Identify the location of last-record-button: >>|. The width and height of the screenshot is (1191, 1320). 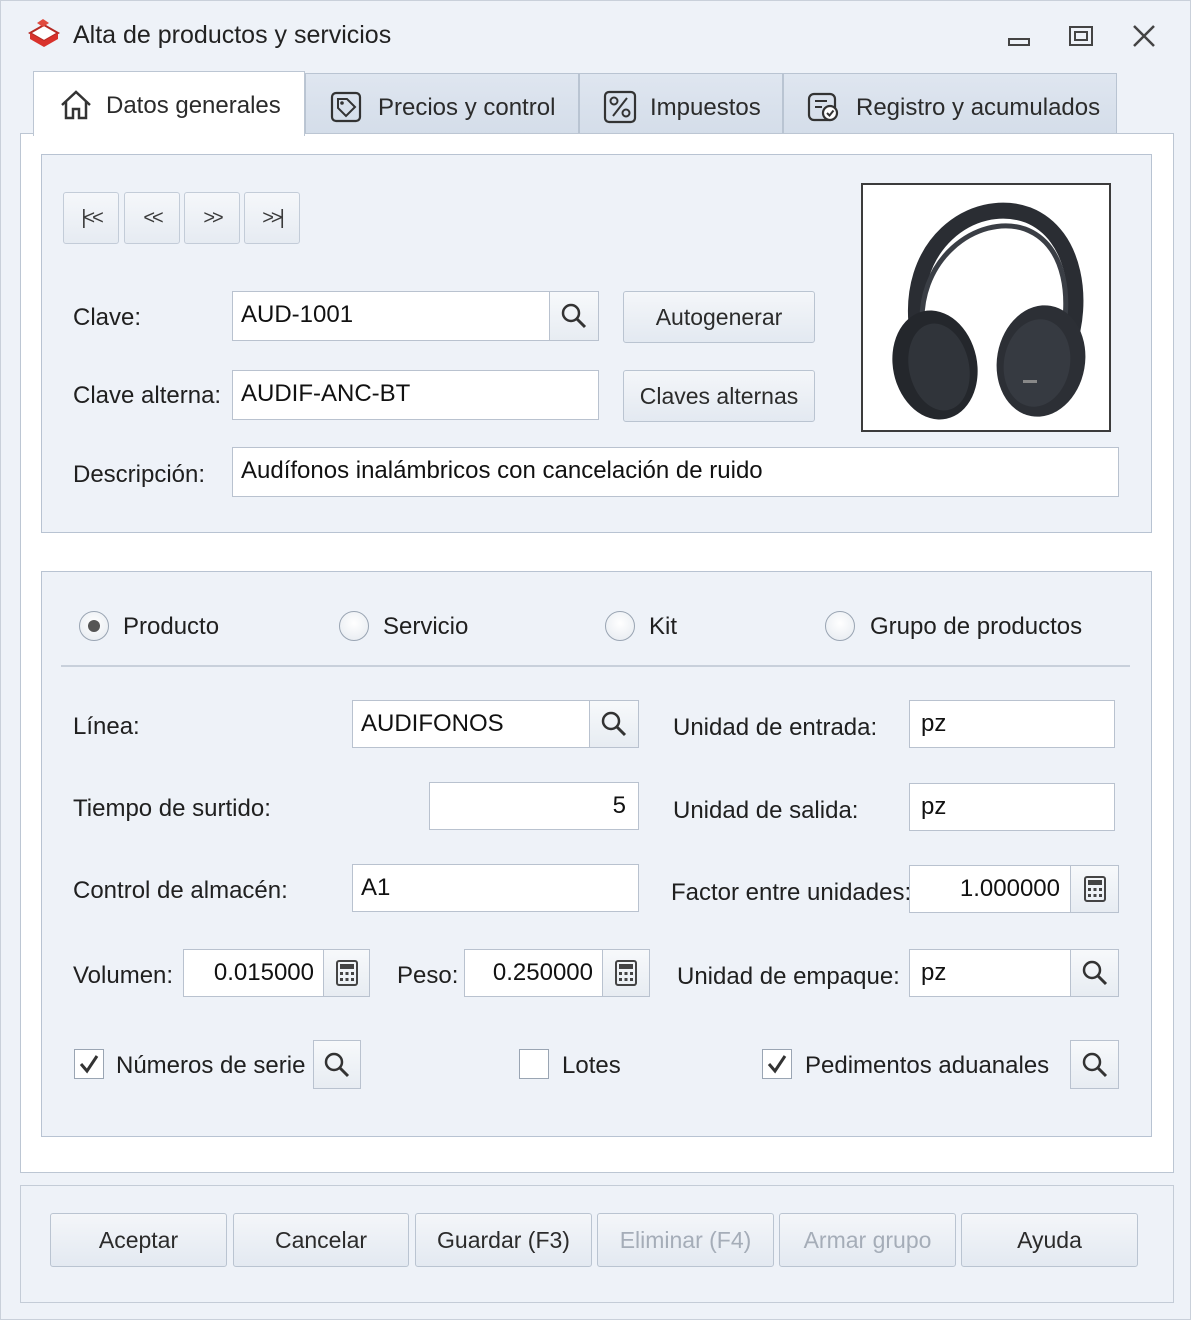
(272, 218).